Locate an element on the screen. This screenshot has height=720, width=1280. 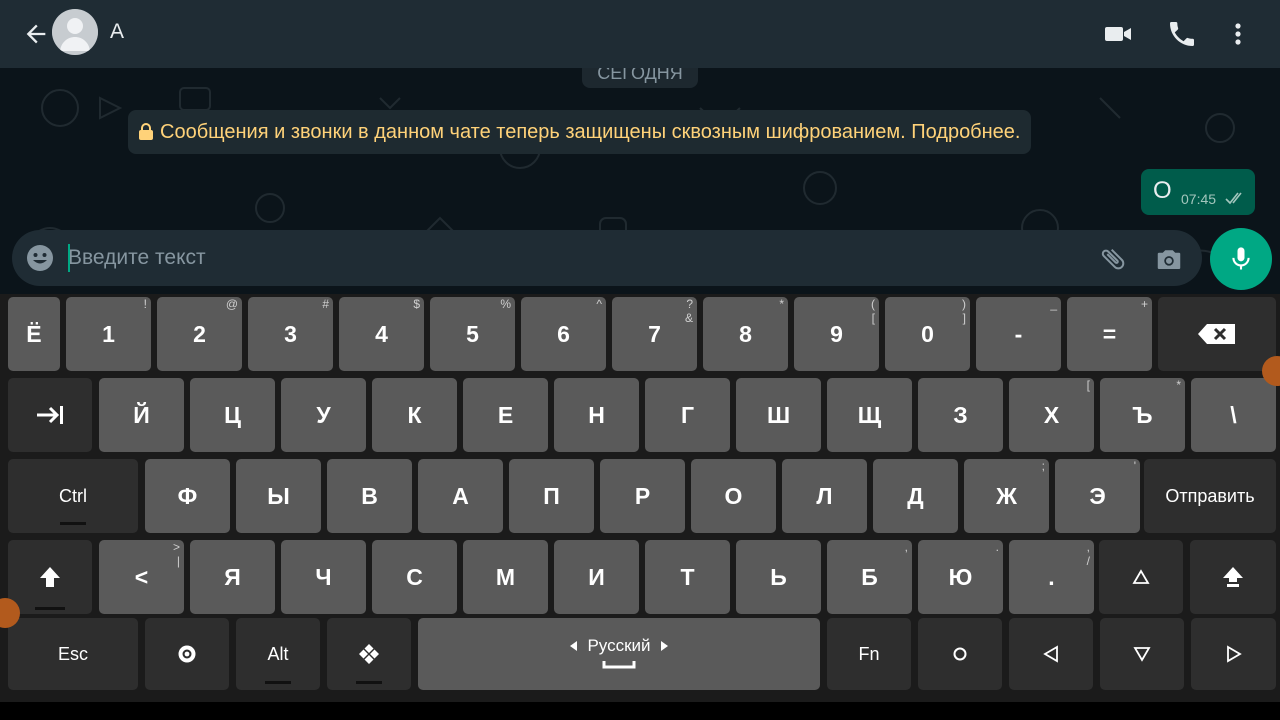
letter-key: Г is located at coordinates (687, 415).